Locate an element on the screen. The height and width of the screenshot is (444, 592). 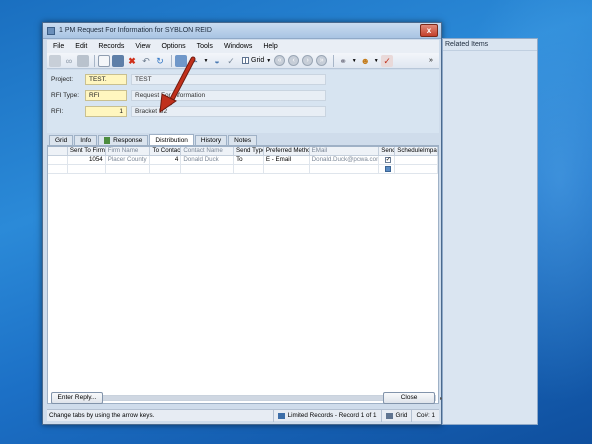
close-button: Close is located at coordinates (409, 398).